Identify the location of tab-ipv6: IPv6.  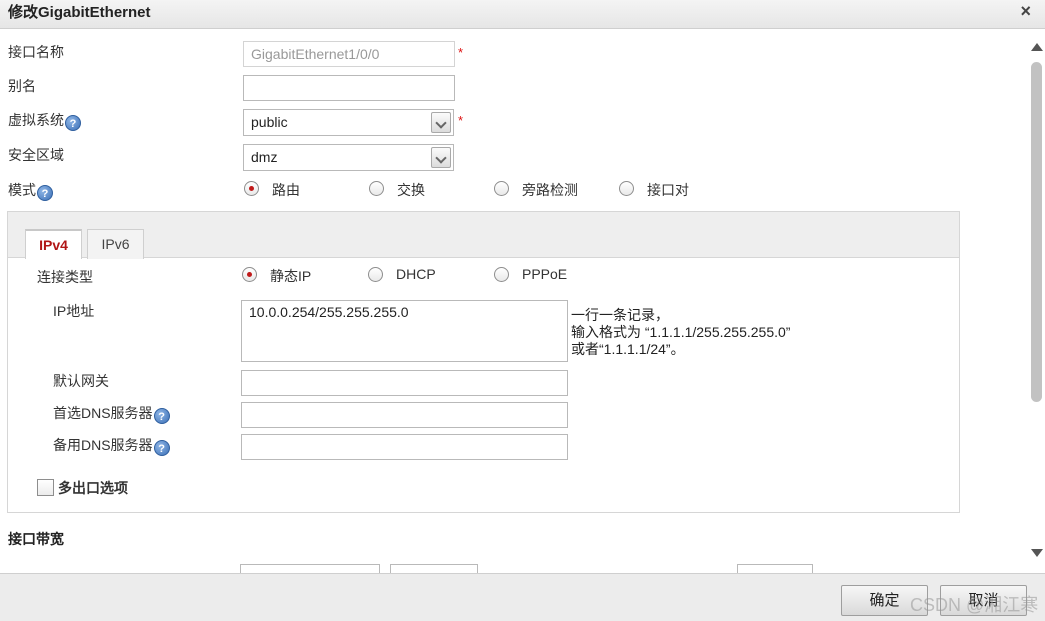
(115, 244).